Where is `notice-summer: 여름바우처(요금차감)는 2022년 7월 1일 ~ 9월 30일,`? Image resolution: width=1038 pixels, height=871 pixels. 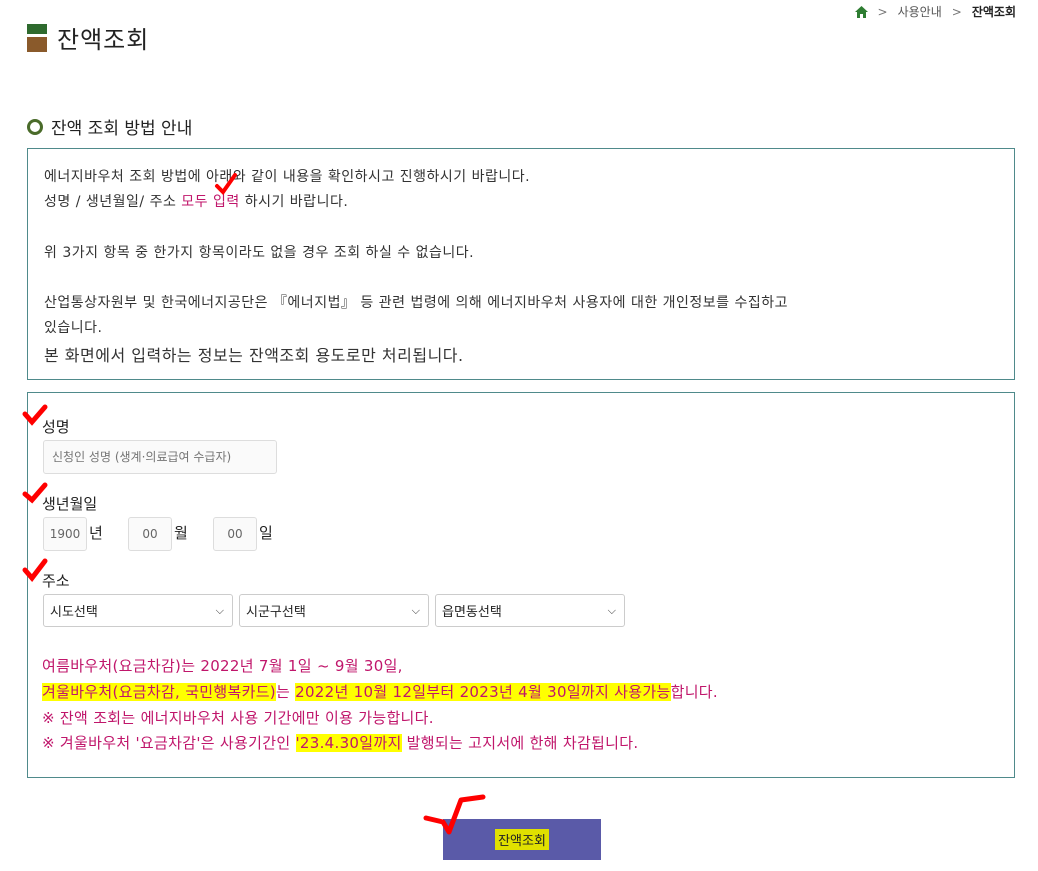 notice-summer: 여름바우처(요금차감)는 2022년 7월 1일 ~ 9월 30일, is located at coordinates (222, 666).